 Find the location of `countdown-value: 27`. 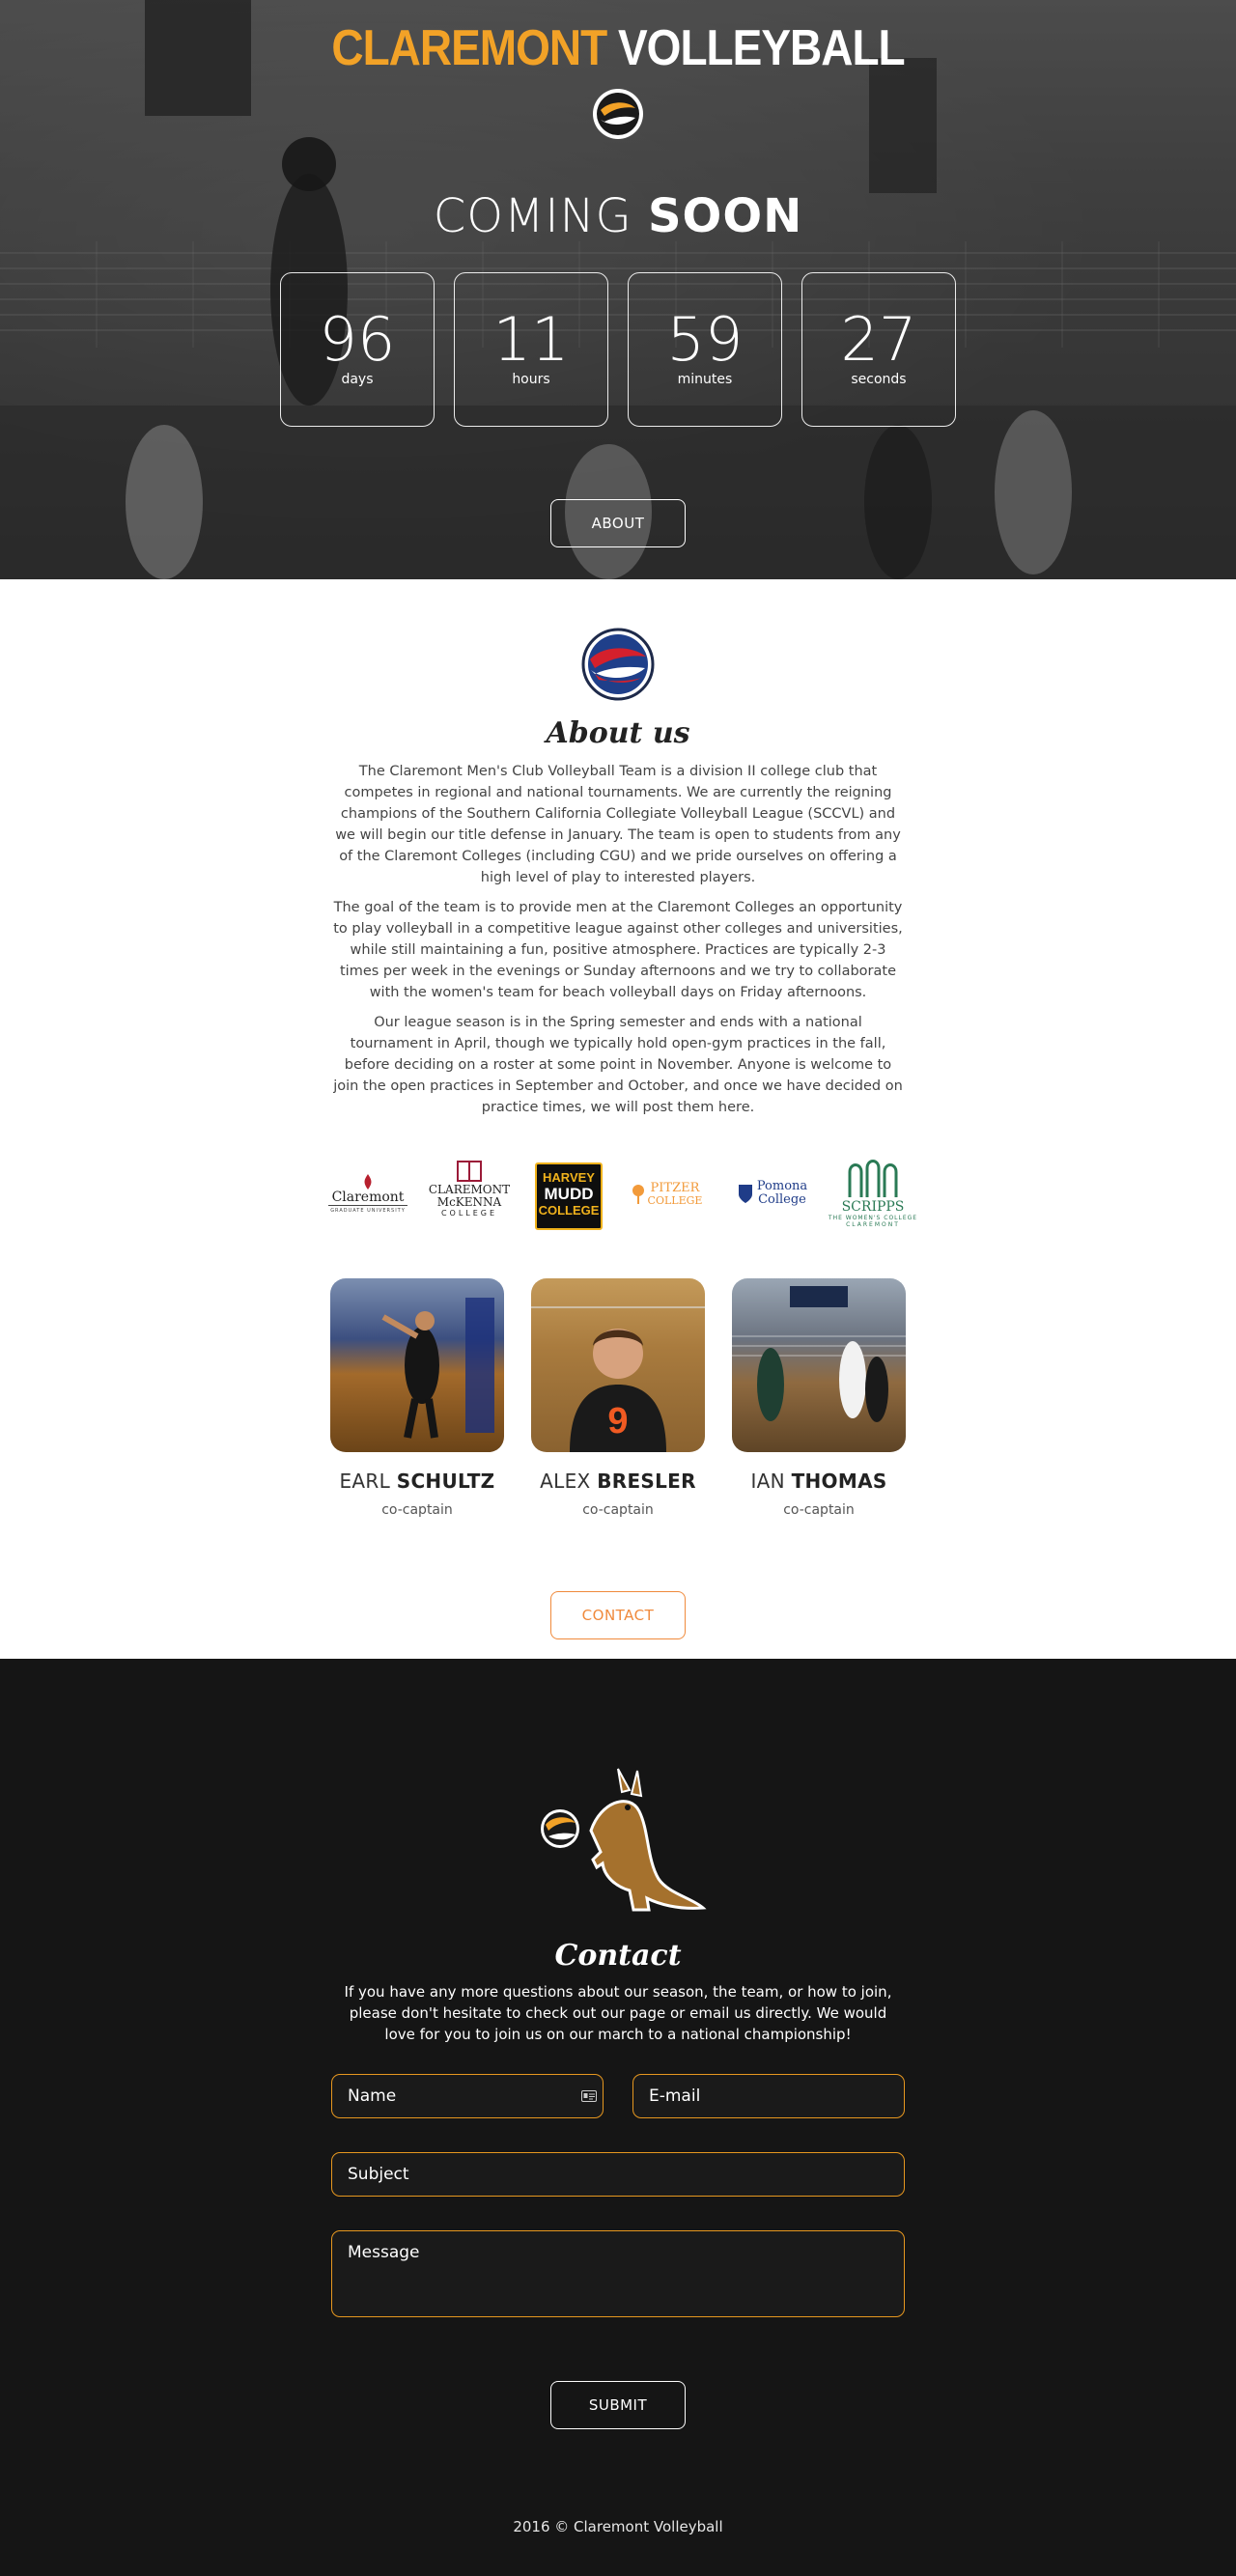

countdown-value: 27 is located at coordinates (878, 340).